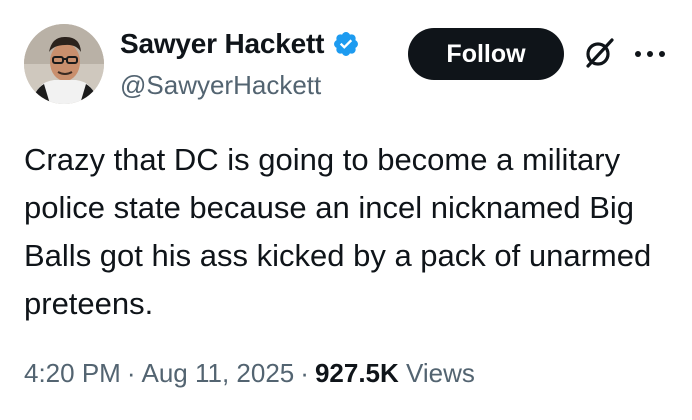 The width and height of the screenshot is (692, 420). Describe the element at coordinates (650, 54) in the screenshot. I see `more-options-icon` at that location.